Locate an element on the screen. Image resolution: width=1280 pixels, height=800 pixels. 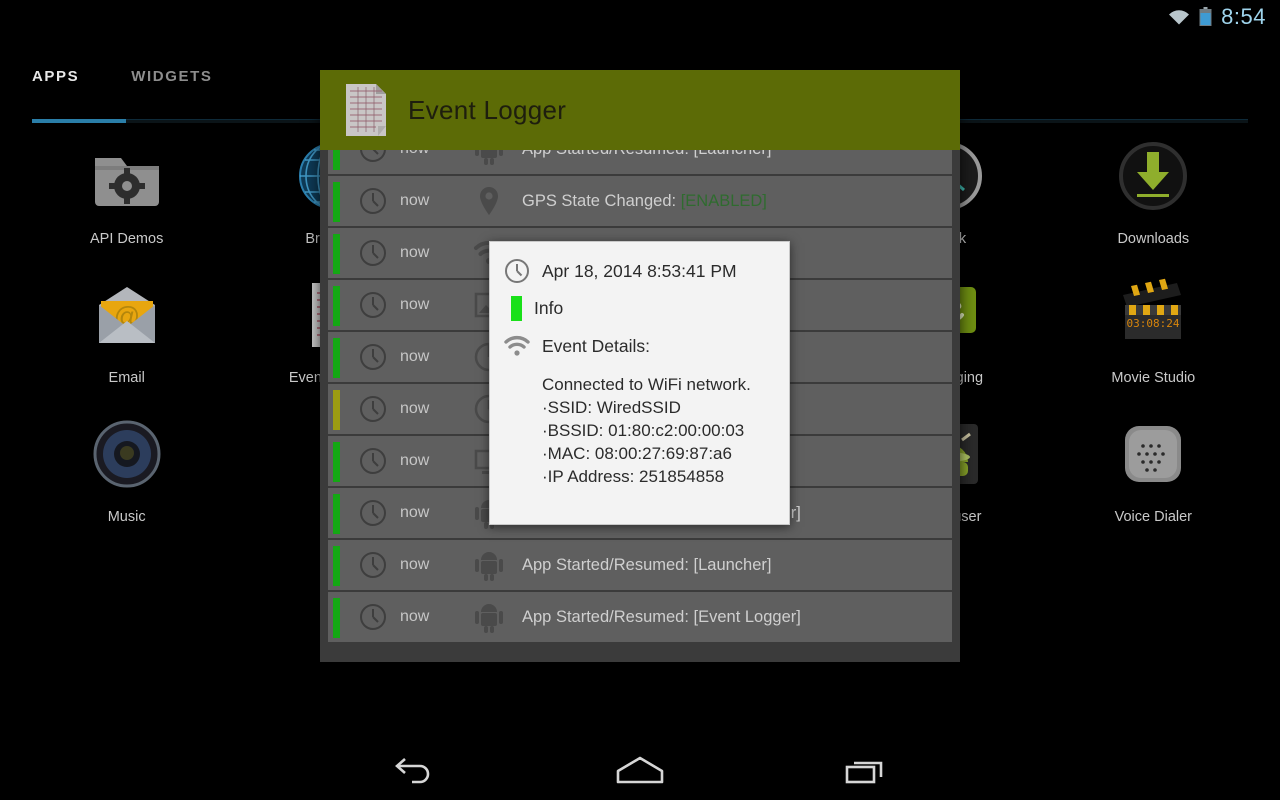
app-label: Movie Studio is located at coordinates (1153, 378).